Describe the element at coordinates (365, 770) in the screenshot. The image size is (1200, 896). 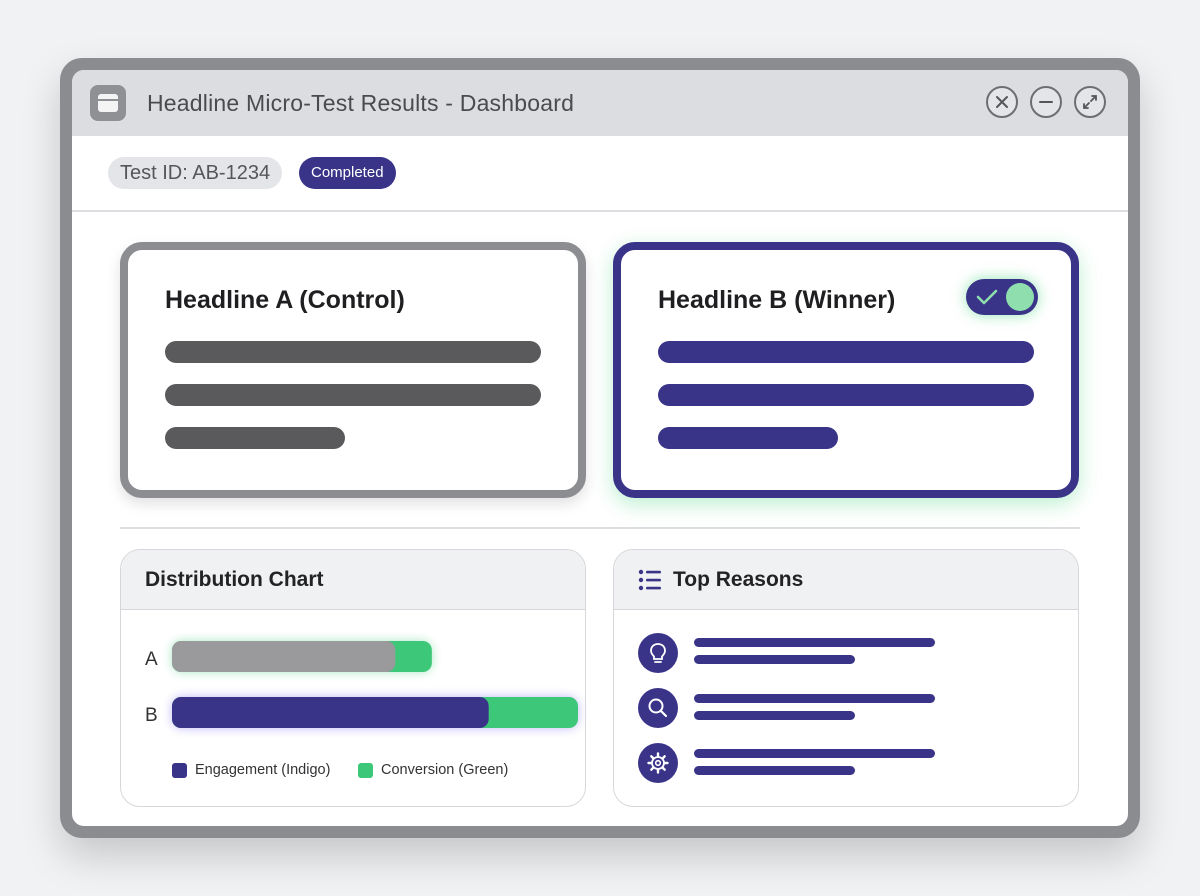
I see `legend-swatch-conversion` at that location.